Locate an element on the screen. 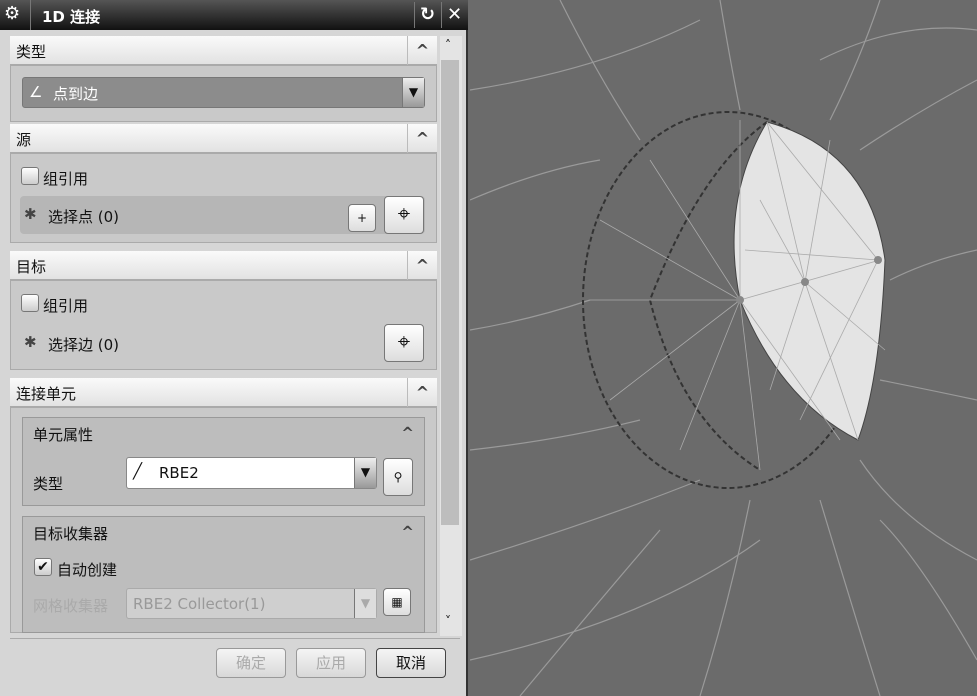 The width and height of the screenshot is (977, 696). section-title: 源 is located at coordinates (24, 140).